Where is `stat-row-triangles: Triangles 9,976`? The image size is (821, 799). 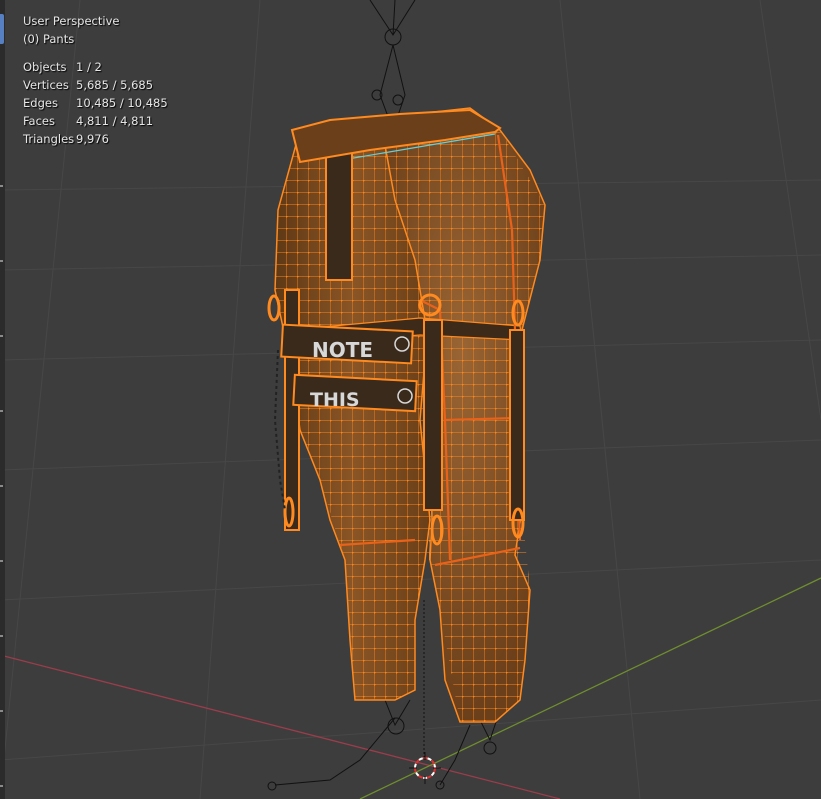
stat-row-triangles: Triangles 9,976 is located at coordinates (95, 139).